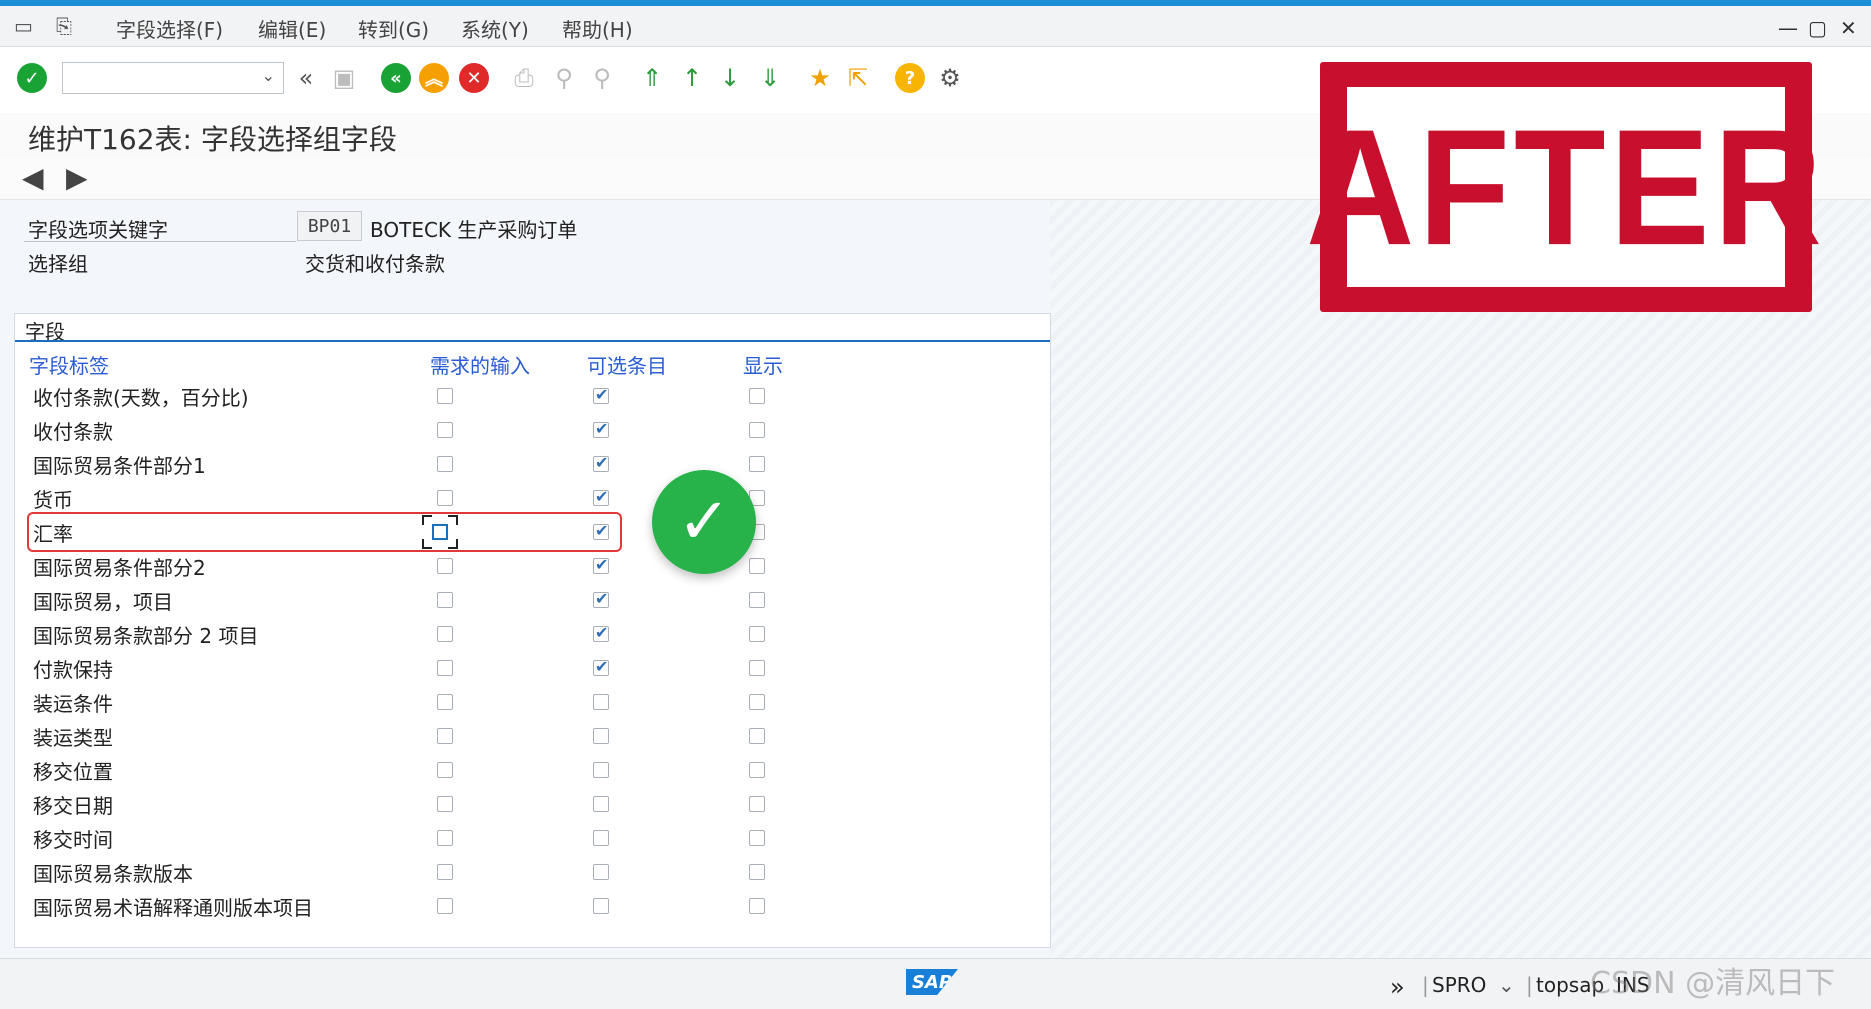  What do you see at coordinates (344, 78) in the screenshot?
I see `save-icon: ▣` at bounding box center [344, 78].